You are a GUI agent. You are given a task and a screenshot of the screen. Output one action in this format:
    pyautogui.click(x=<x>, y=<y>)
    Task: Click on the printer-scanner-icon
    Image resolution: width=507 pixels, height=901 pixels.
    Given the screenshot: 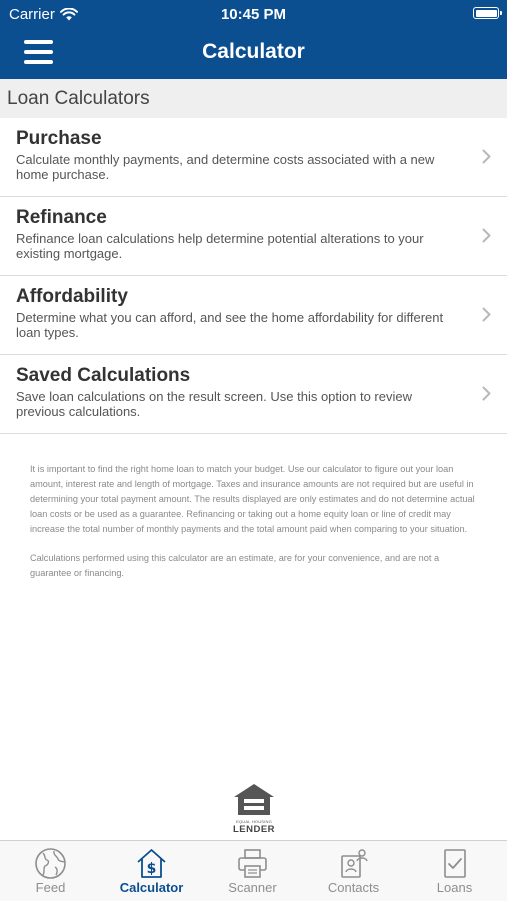 What is the action you would take?
    pyautogui.click(x=252, y=863)
    